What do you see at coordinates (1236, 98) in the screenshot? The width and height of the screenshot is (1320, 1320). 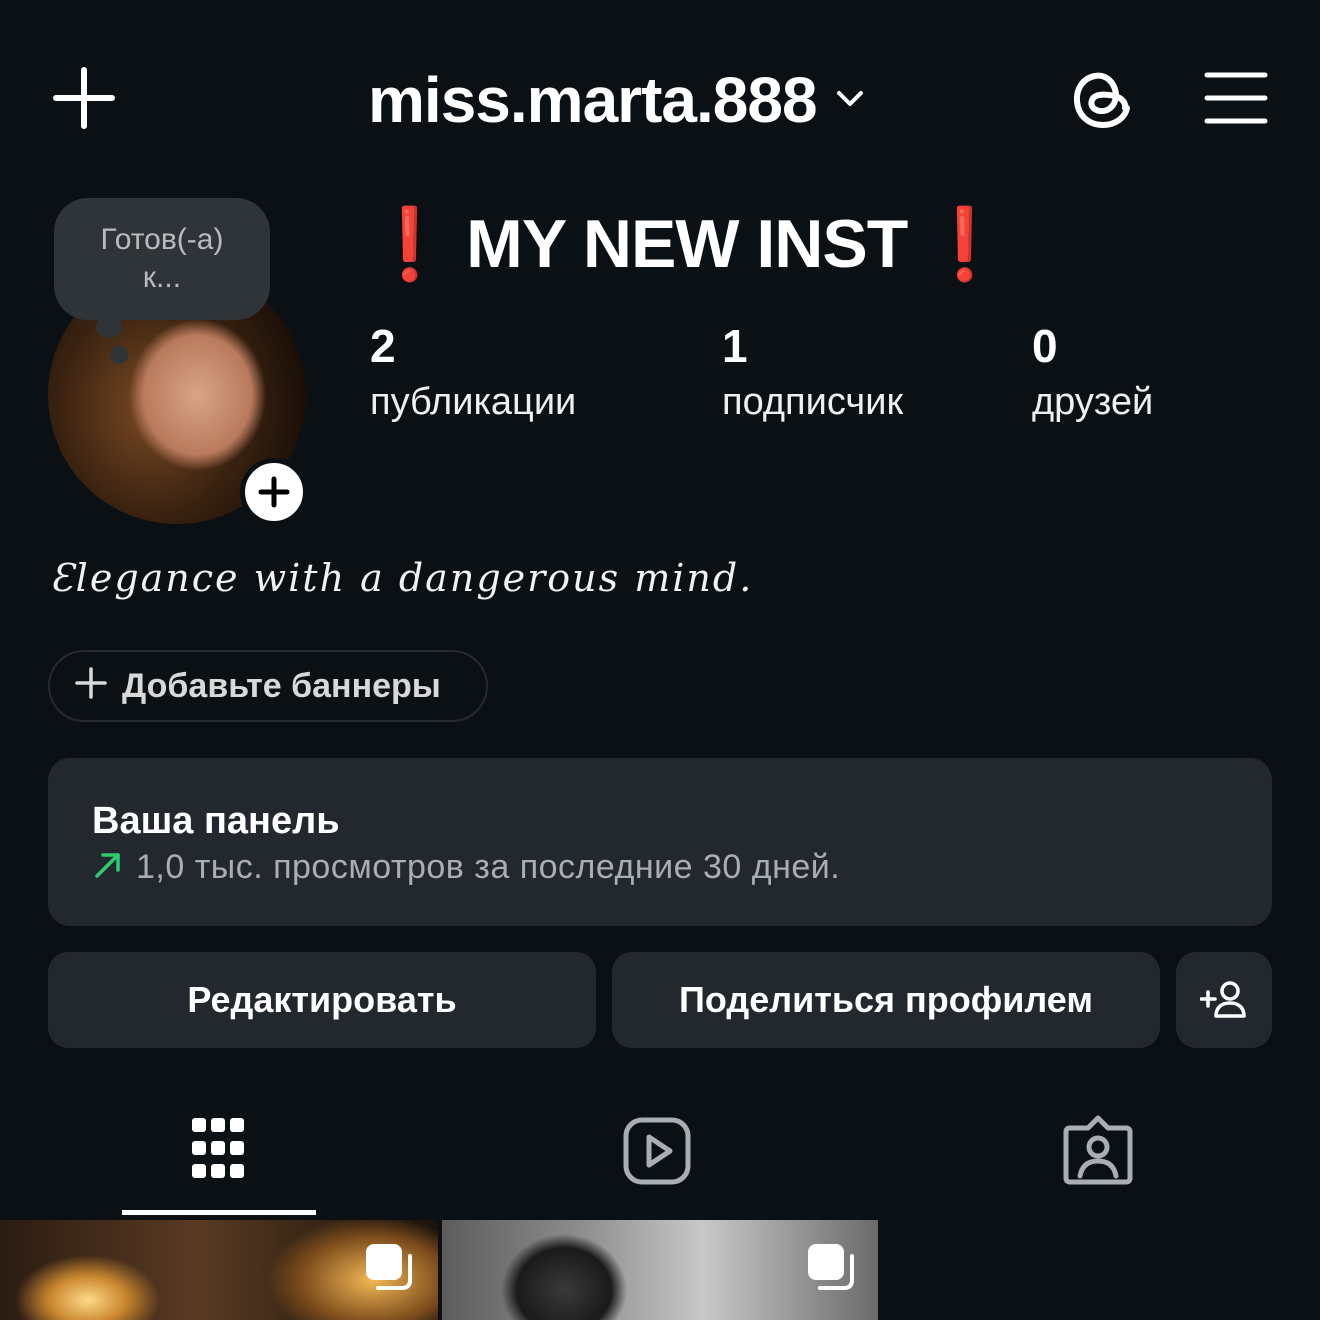 I see `hamburger-menu-icon` at bounding box center [1236, 98].